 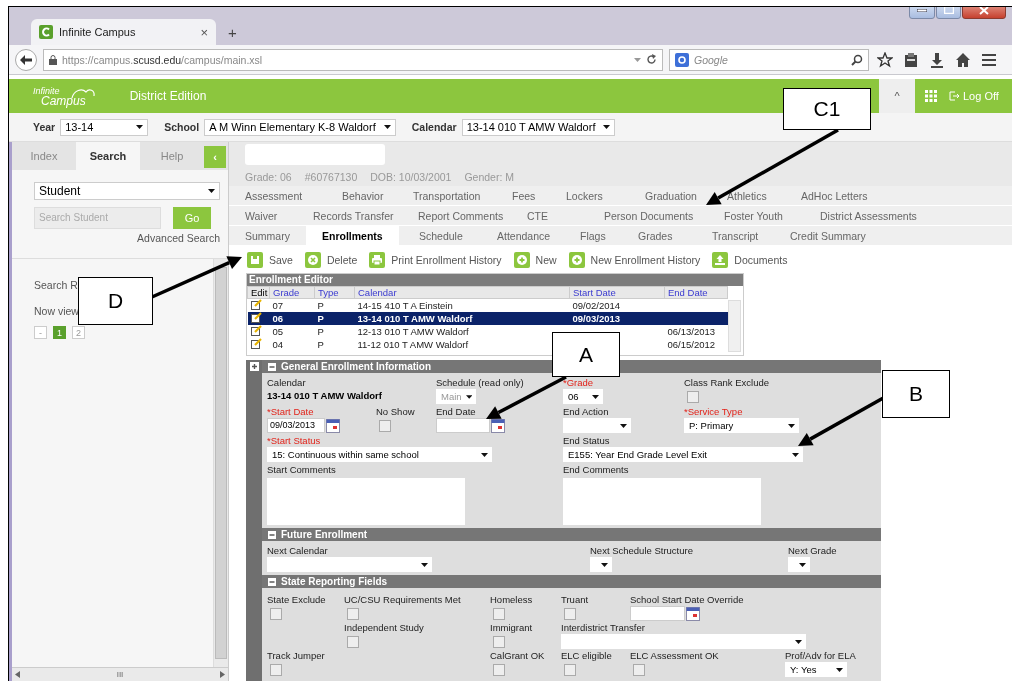 I want to click on toolbar-button: Save, so click(x=270, y=260).